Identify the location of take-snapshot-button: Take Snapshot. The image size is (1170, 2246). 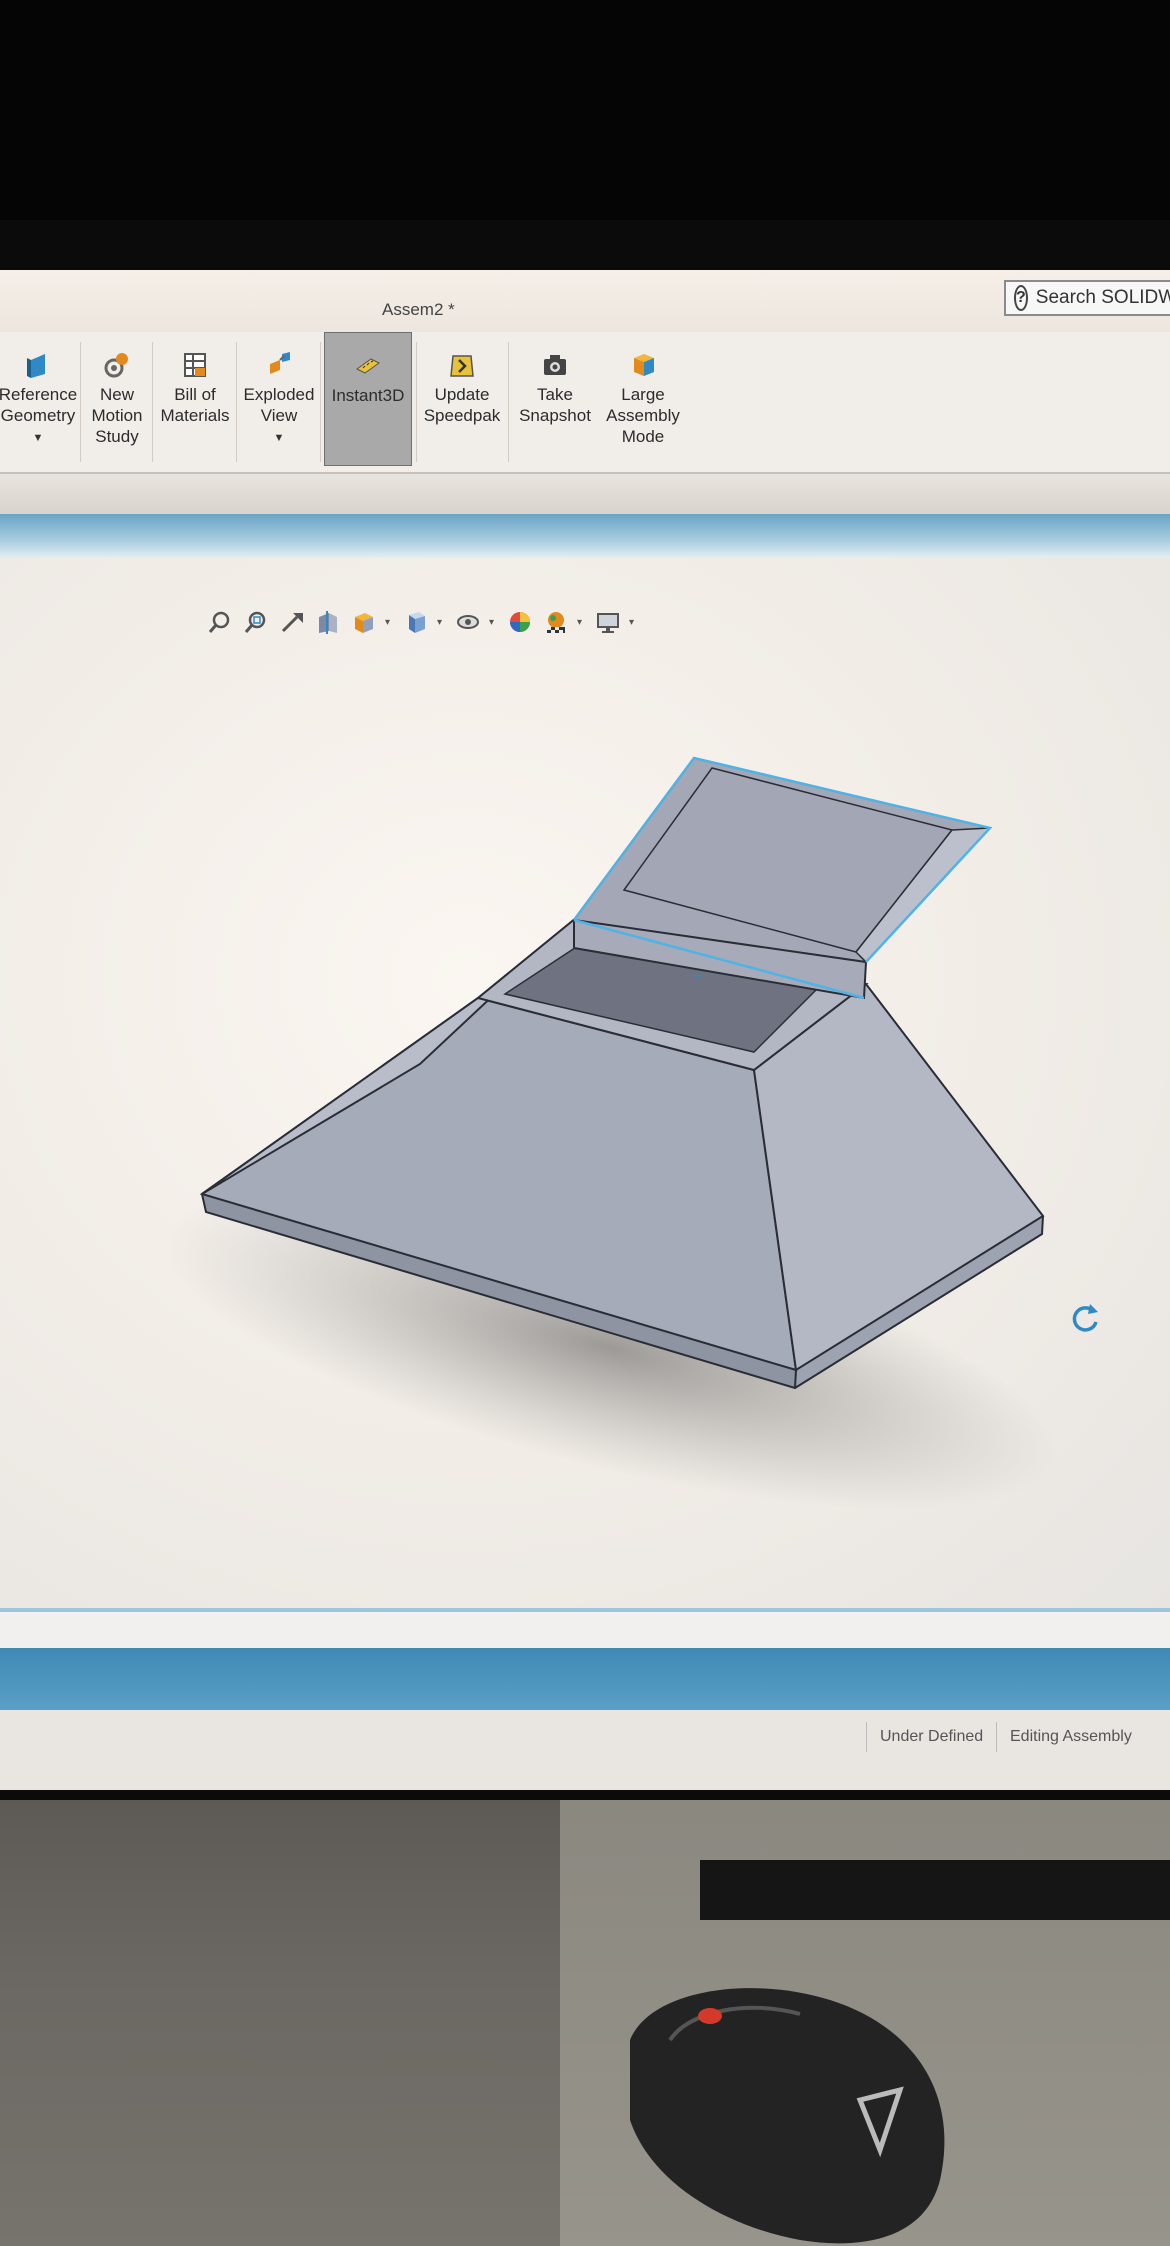
(555, 399).